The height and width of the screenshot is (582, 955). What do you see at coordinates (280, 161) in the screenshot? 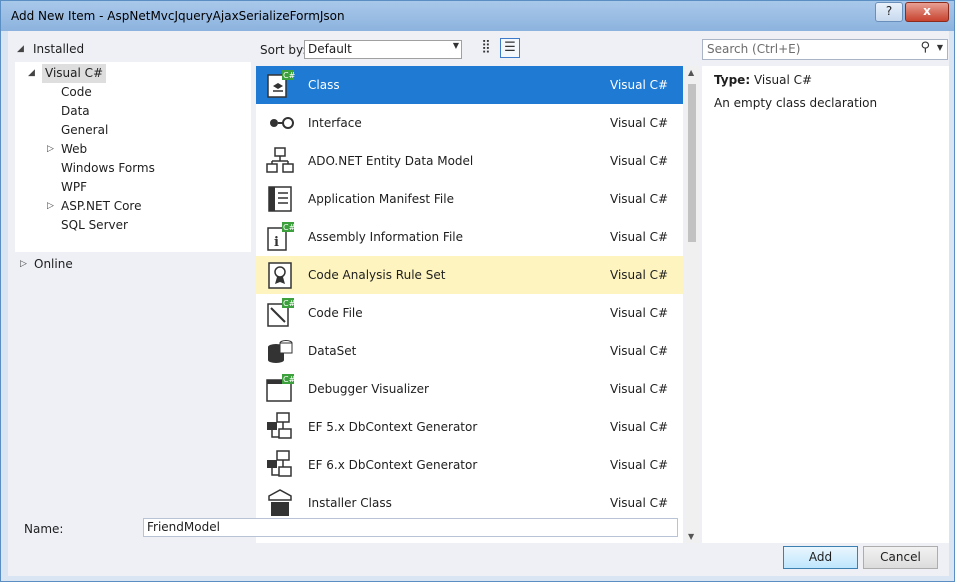
I see `entity-model-icon` at bounding box center [280, 161].